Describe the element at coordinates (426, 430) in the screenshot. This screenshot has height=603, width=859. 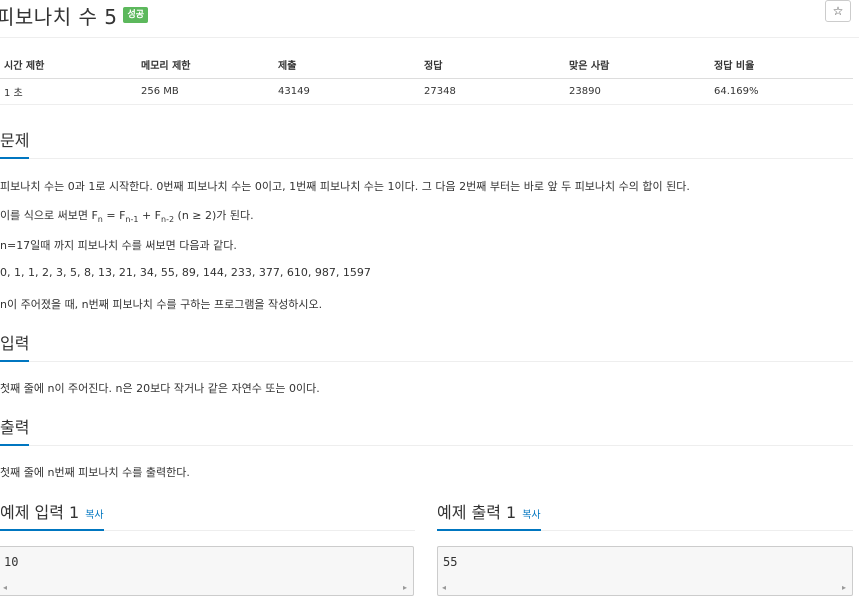
I see `output-section-header: 출력` at that location.